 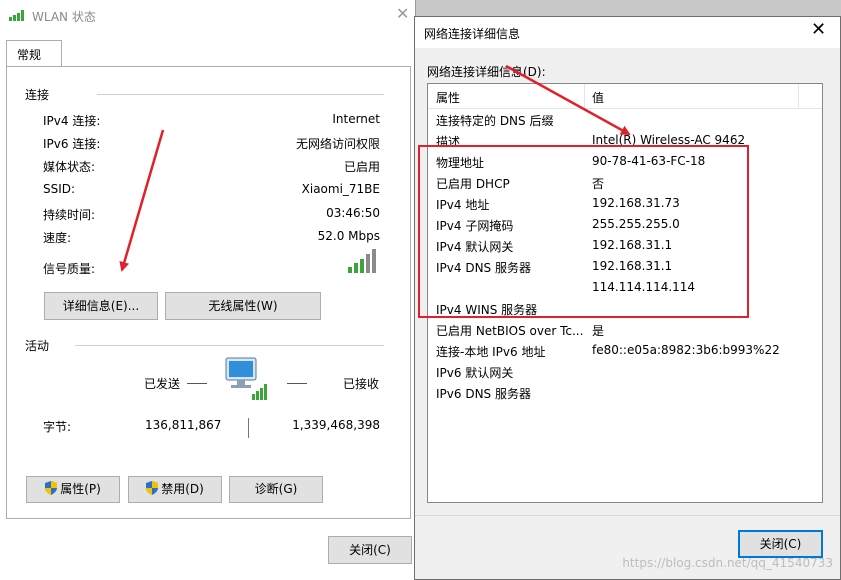 What do you see at coordinates (475, 373) in the screenshot?
I see `row-property: IPv6 默认网关` at bounding box center [475, 373].